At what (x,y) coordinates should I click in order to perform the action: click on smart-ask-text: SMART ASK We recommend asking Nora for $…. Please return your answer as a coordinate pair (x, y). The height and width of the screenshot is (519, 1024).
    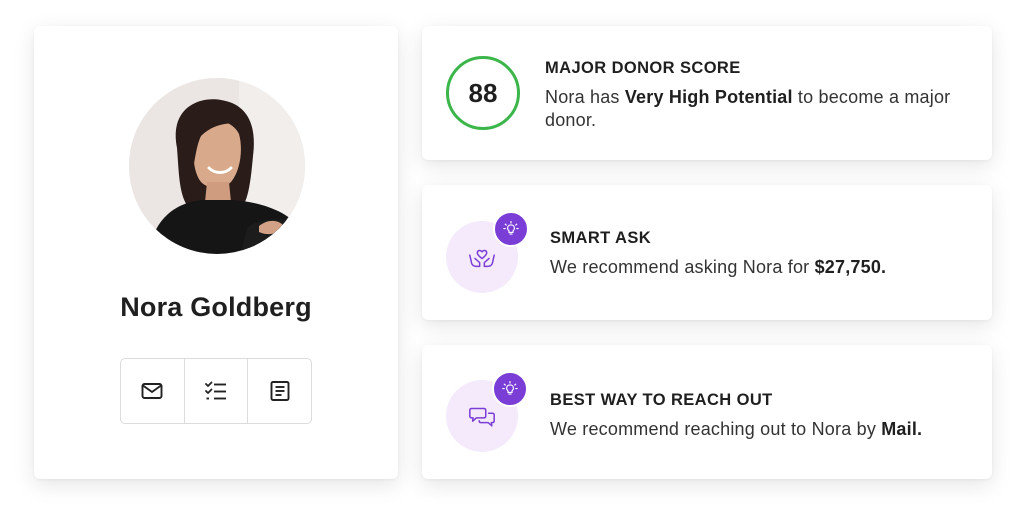
    Looking at the image, I should click on (757, 254).